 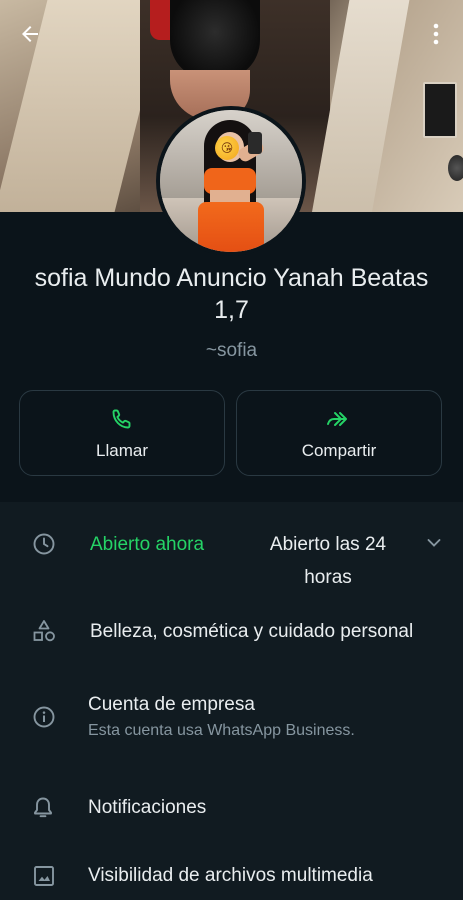 I want to click on cover-door-knob, so click(x=455, y=168).